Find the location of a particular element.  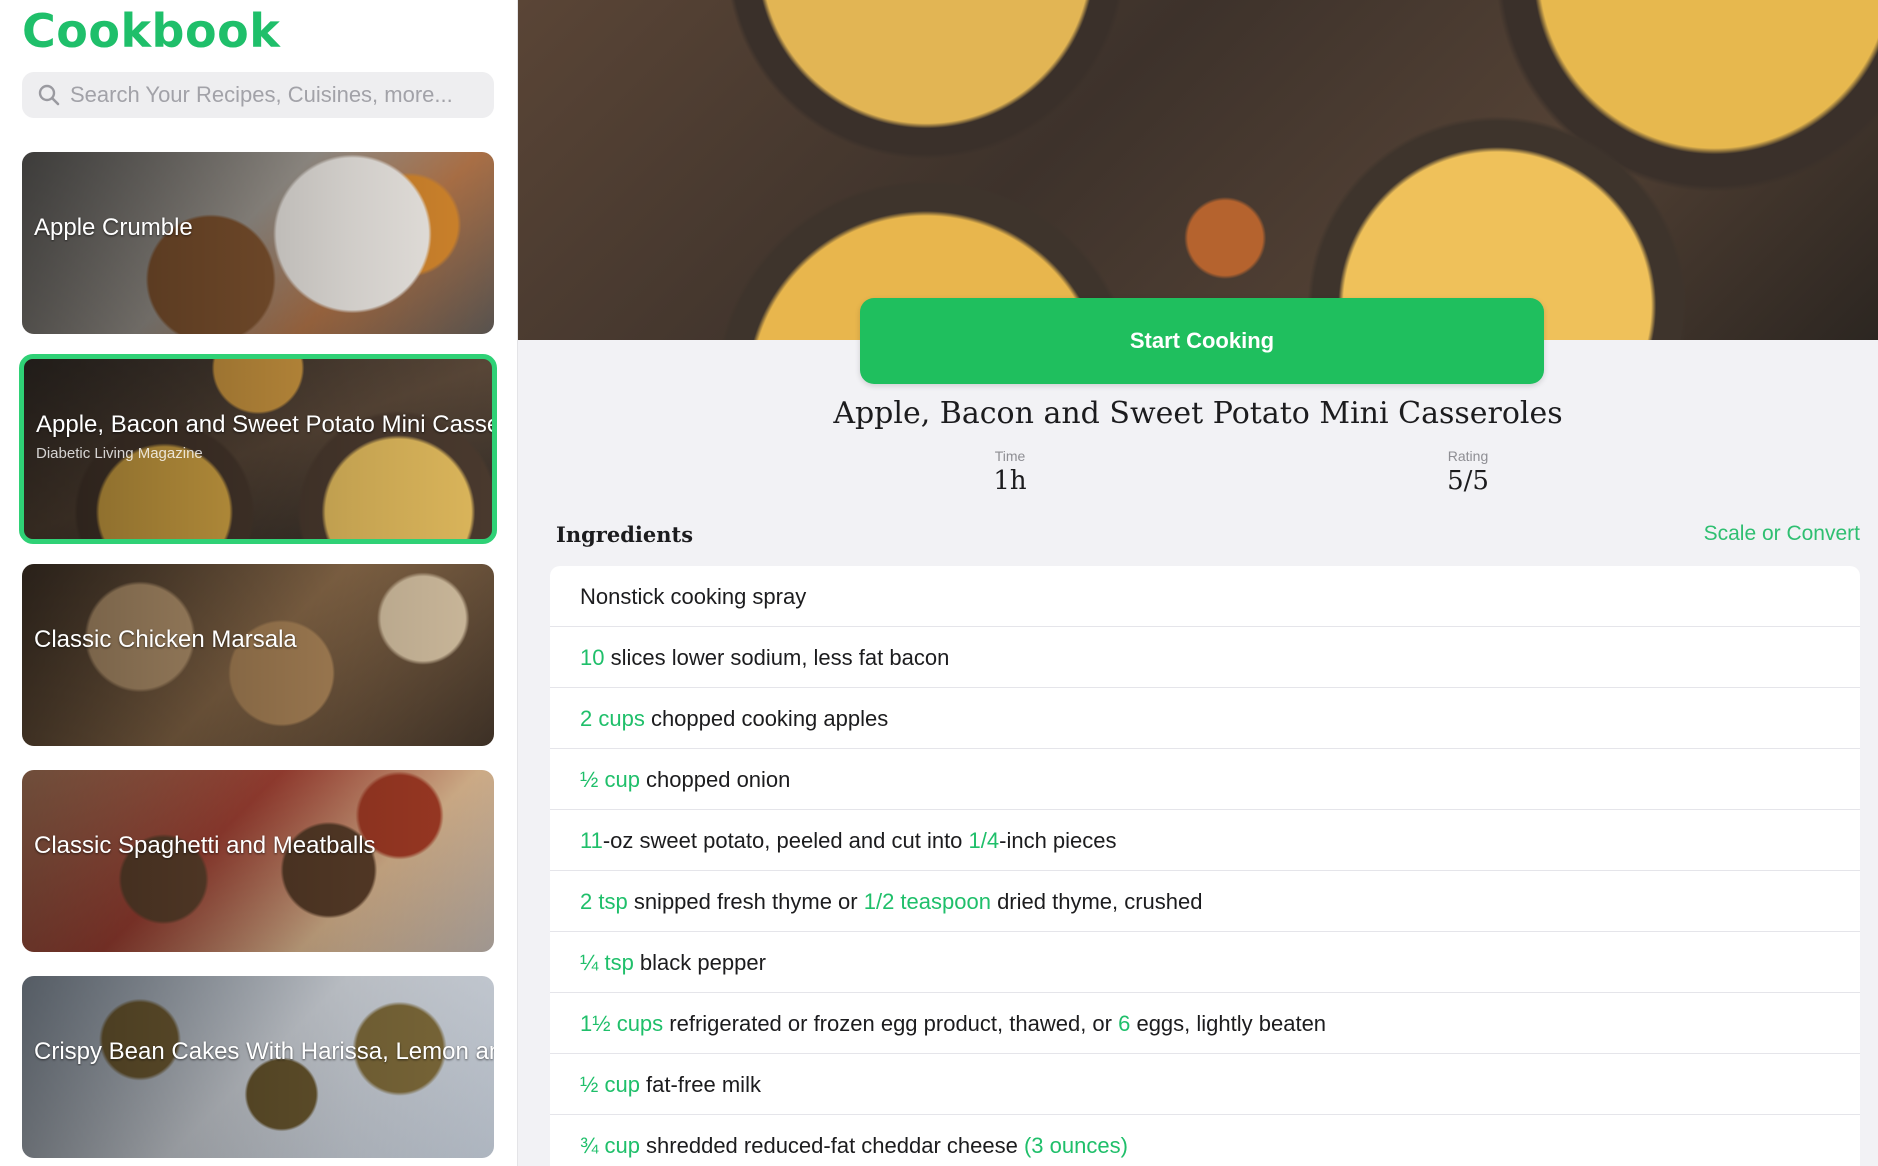

recipe-card-title: Classic Spaghetti and Meatballs is located at coordinates (205, 845).